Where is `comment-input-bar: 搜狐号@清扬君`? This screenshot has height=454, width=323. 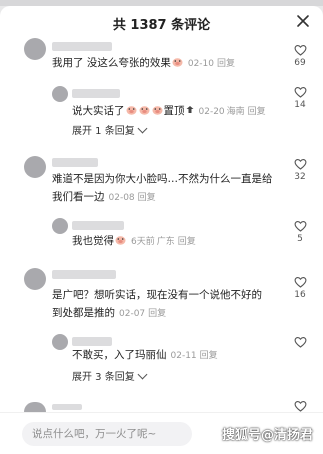
comment-input-bar: 搜狐号@清扬君 is located at coordinates (161, 433).